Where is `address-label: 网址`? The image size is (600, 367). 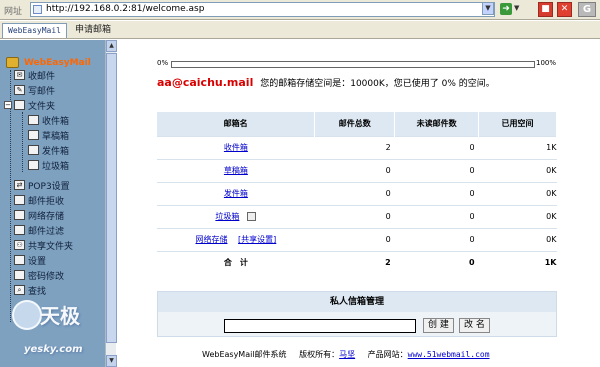 address-label: 网址 is located at coordinates (13, 12).